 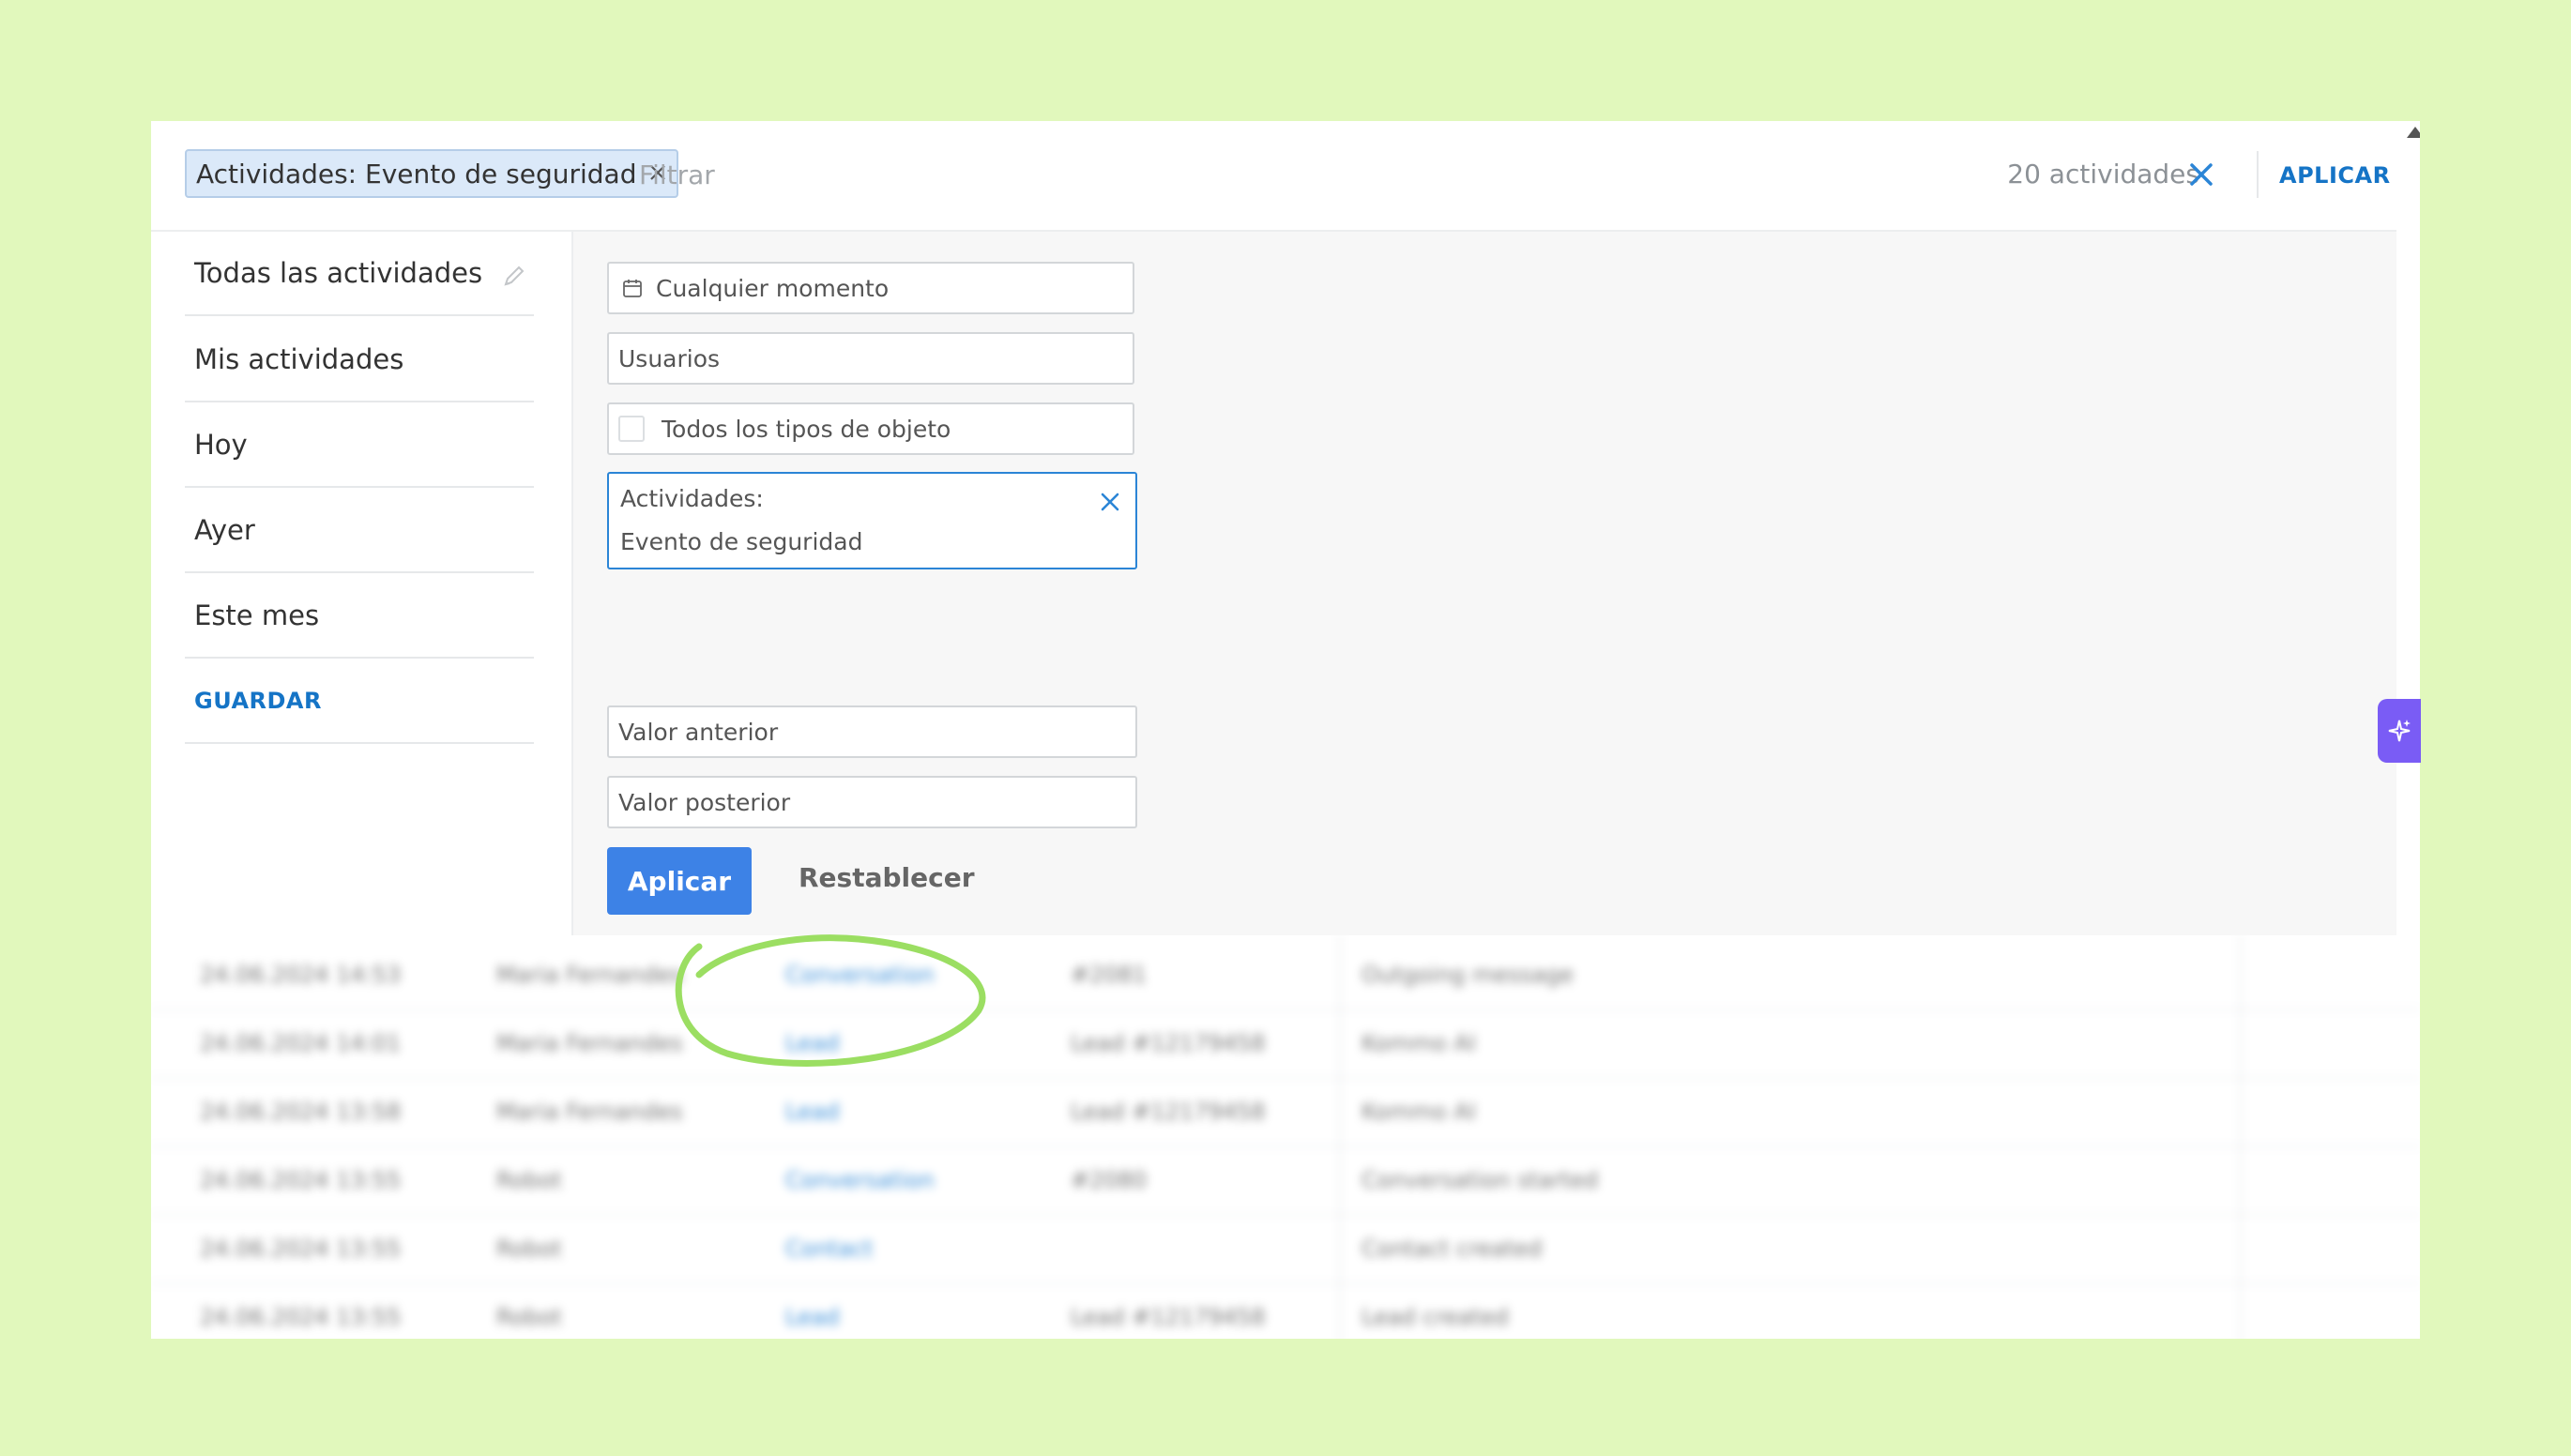 What do you see at coordinates (1452, 1249) in the screenshot?
I see `cell-event: Contact created` at bounding box center [1452, 1249].